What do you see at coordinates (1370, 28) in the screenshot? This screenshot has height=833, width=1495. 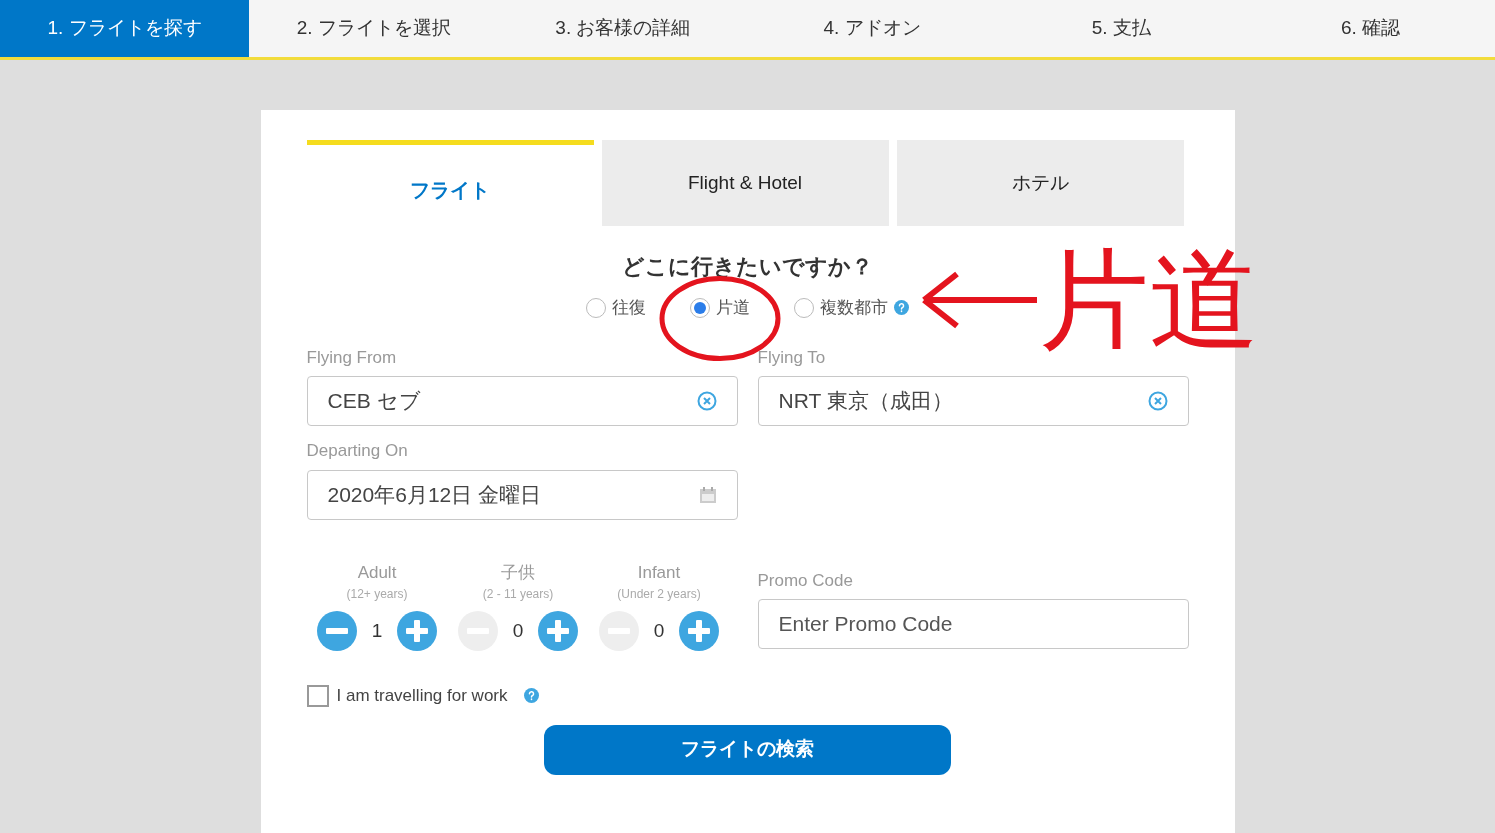 I see `step-tab: 6. 確認` at bounding box center [1370, 28].